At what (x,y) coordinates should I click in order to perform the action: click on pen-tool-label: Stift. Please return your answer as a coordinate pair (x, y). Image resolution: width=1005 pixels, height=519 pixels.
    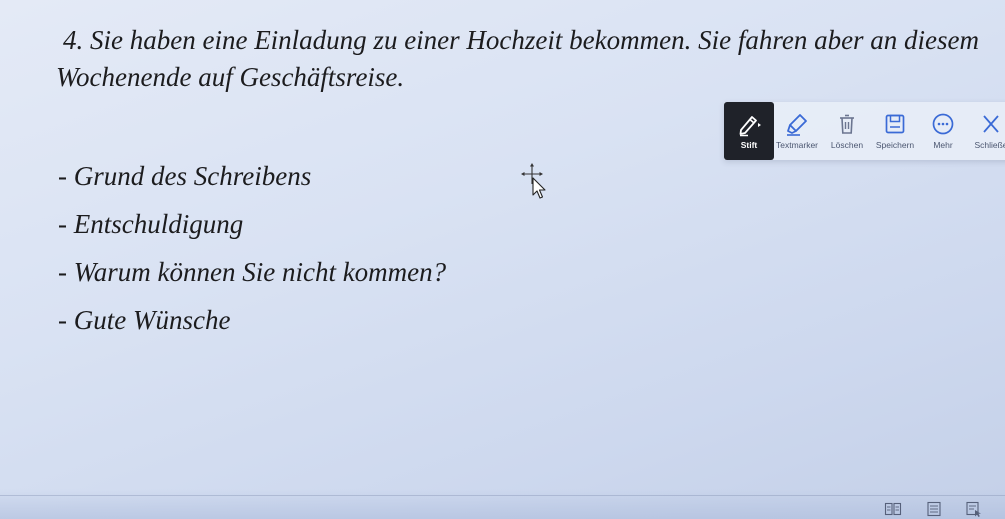
    Looking at the image, I should click on (749, 145).